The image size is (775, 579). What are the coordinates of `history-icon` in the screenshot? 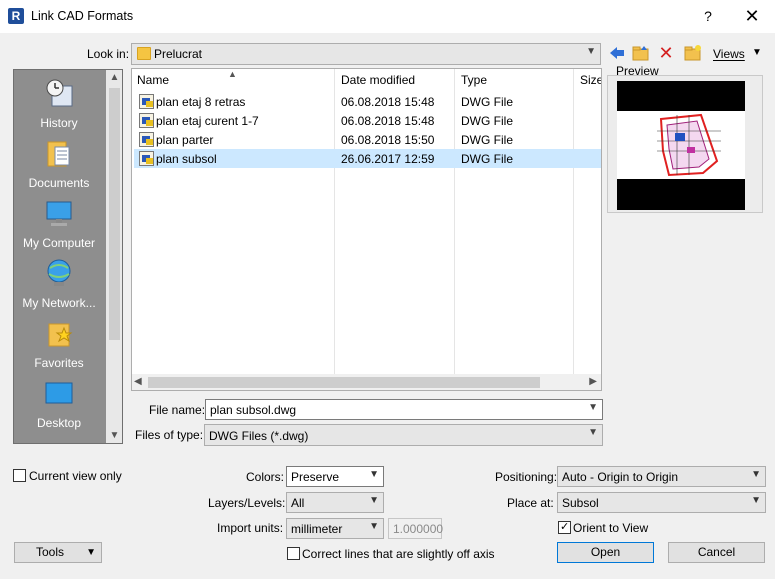 It's located at (59, 93).